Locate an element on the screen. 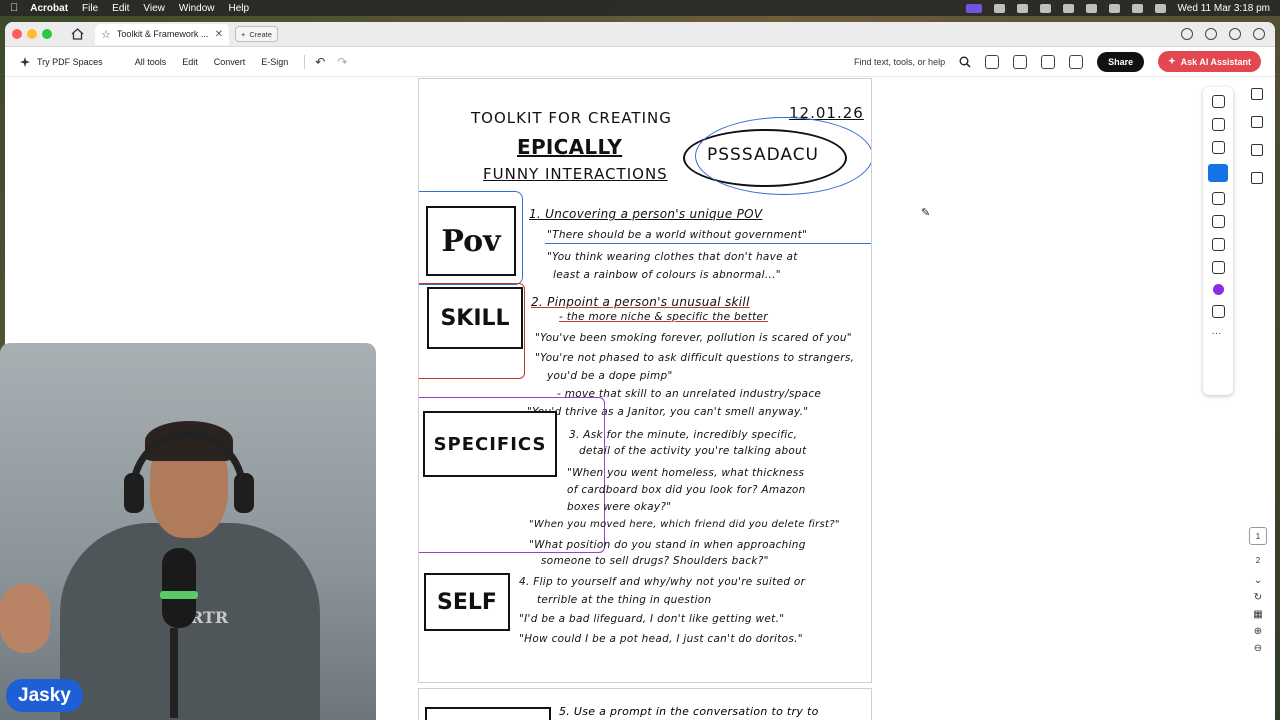 The width and height of the screenshot is (1280, 720). line-2d: you'd be a dope pimp" is located at coordinates (610, 376).